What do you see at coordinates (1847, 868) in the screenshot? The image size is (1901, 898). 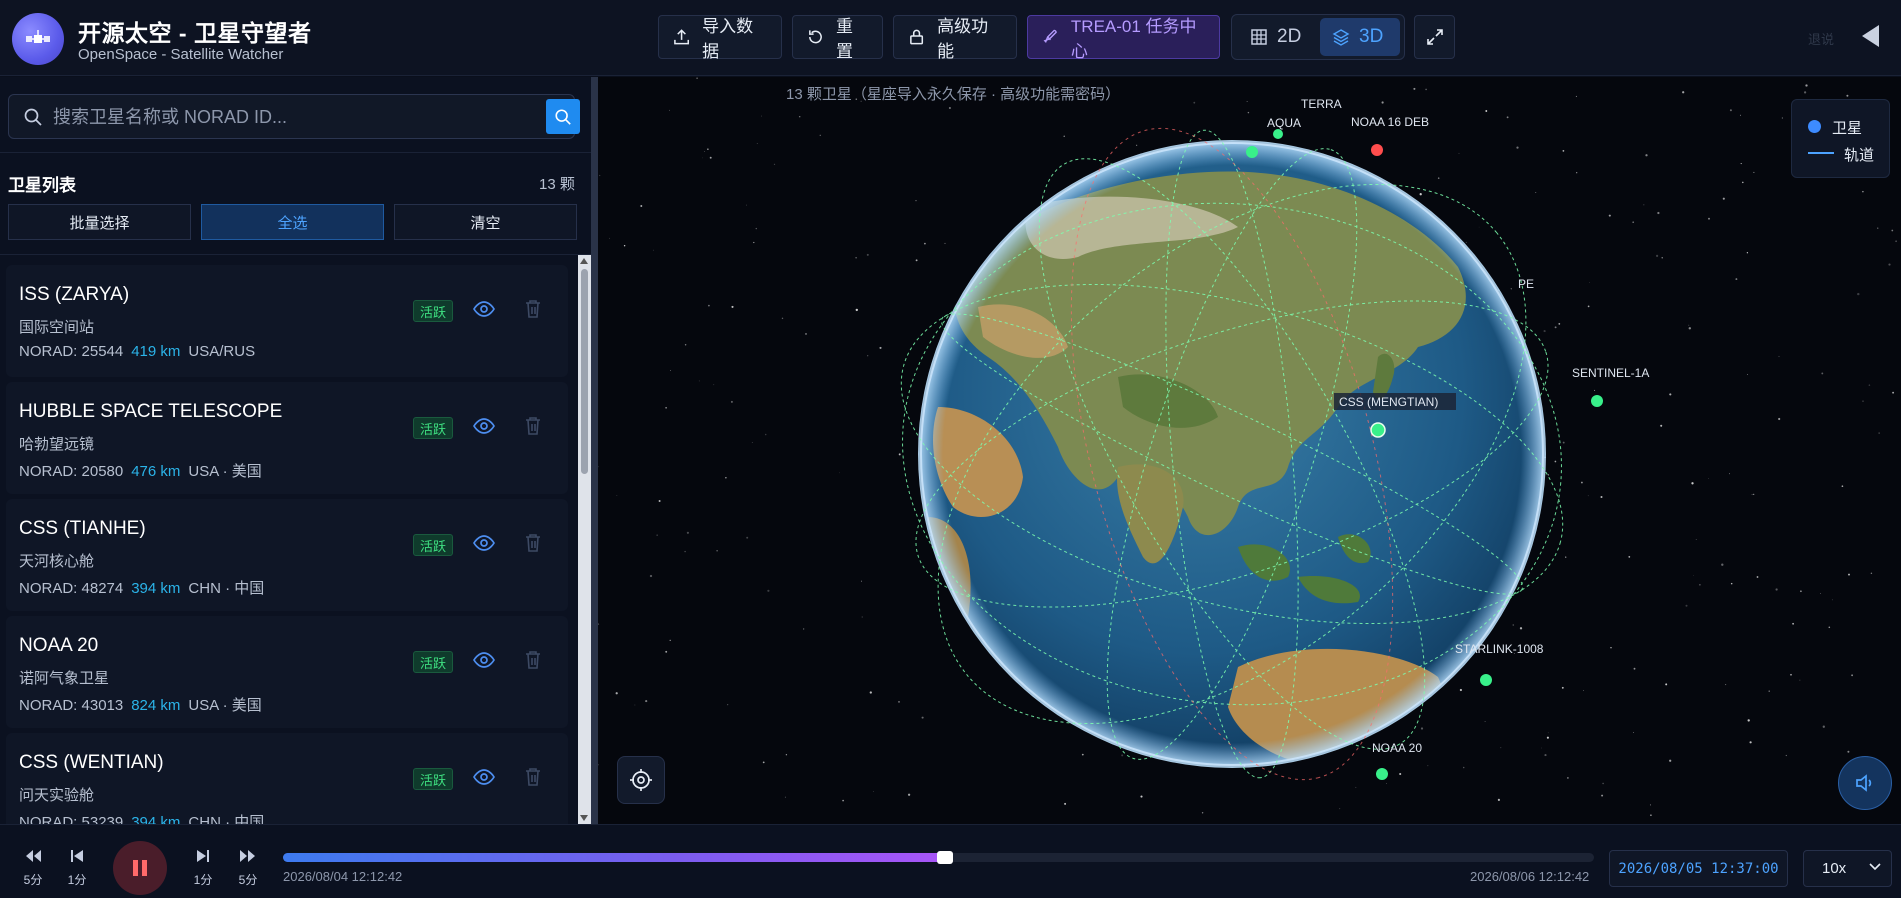 I see `speed-select: 10x` at bounding box center [1847, 868].